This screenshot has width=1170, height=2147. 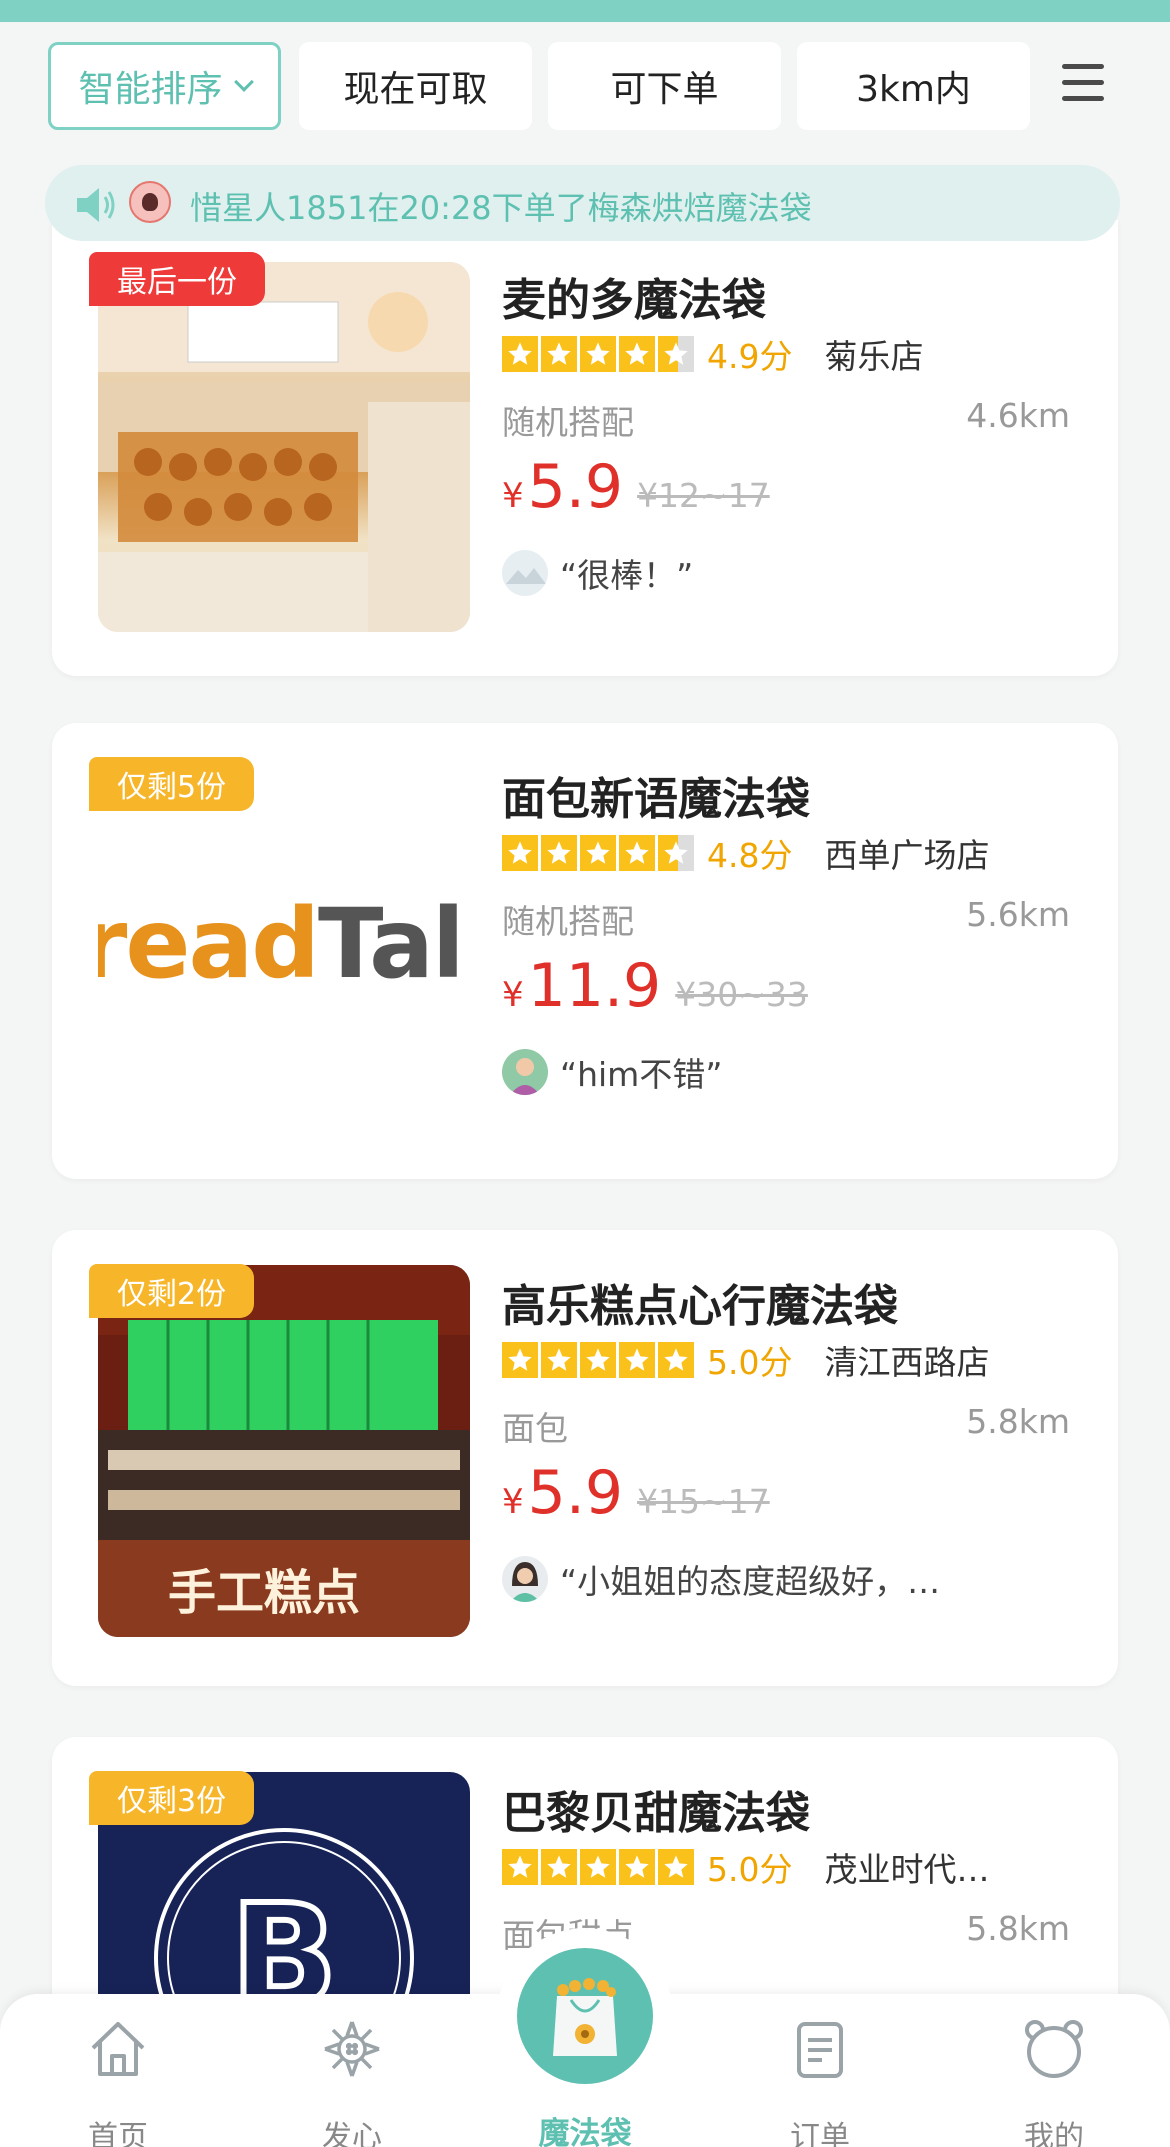 I want to click on stock-badge: 仅剩5份, so click(x=172, y=784).